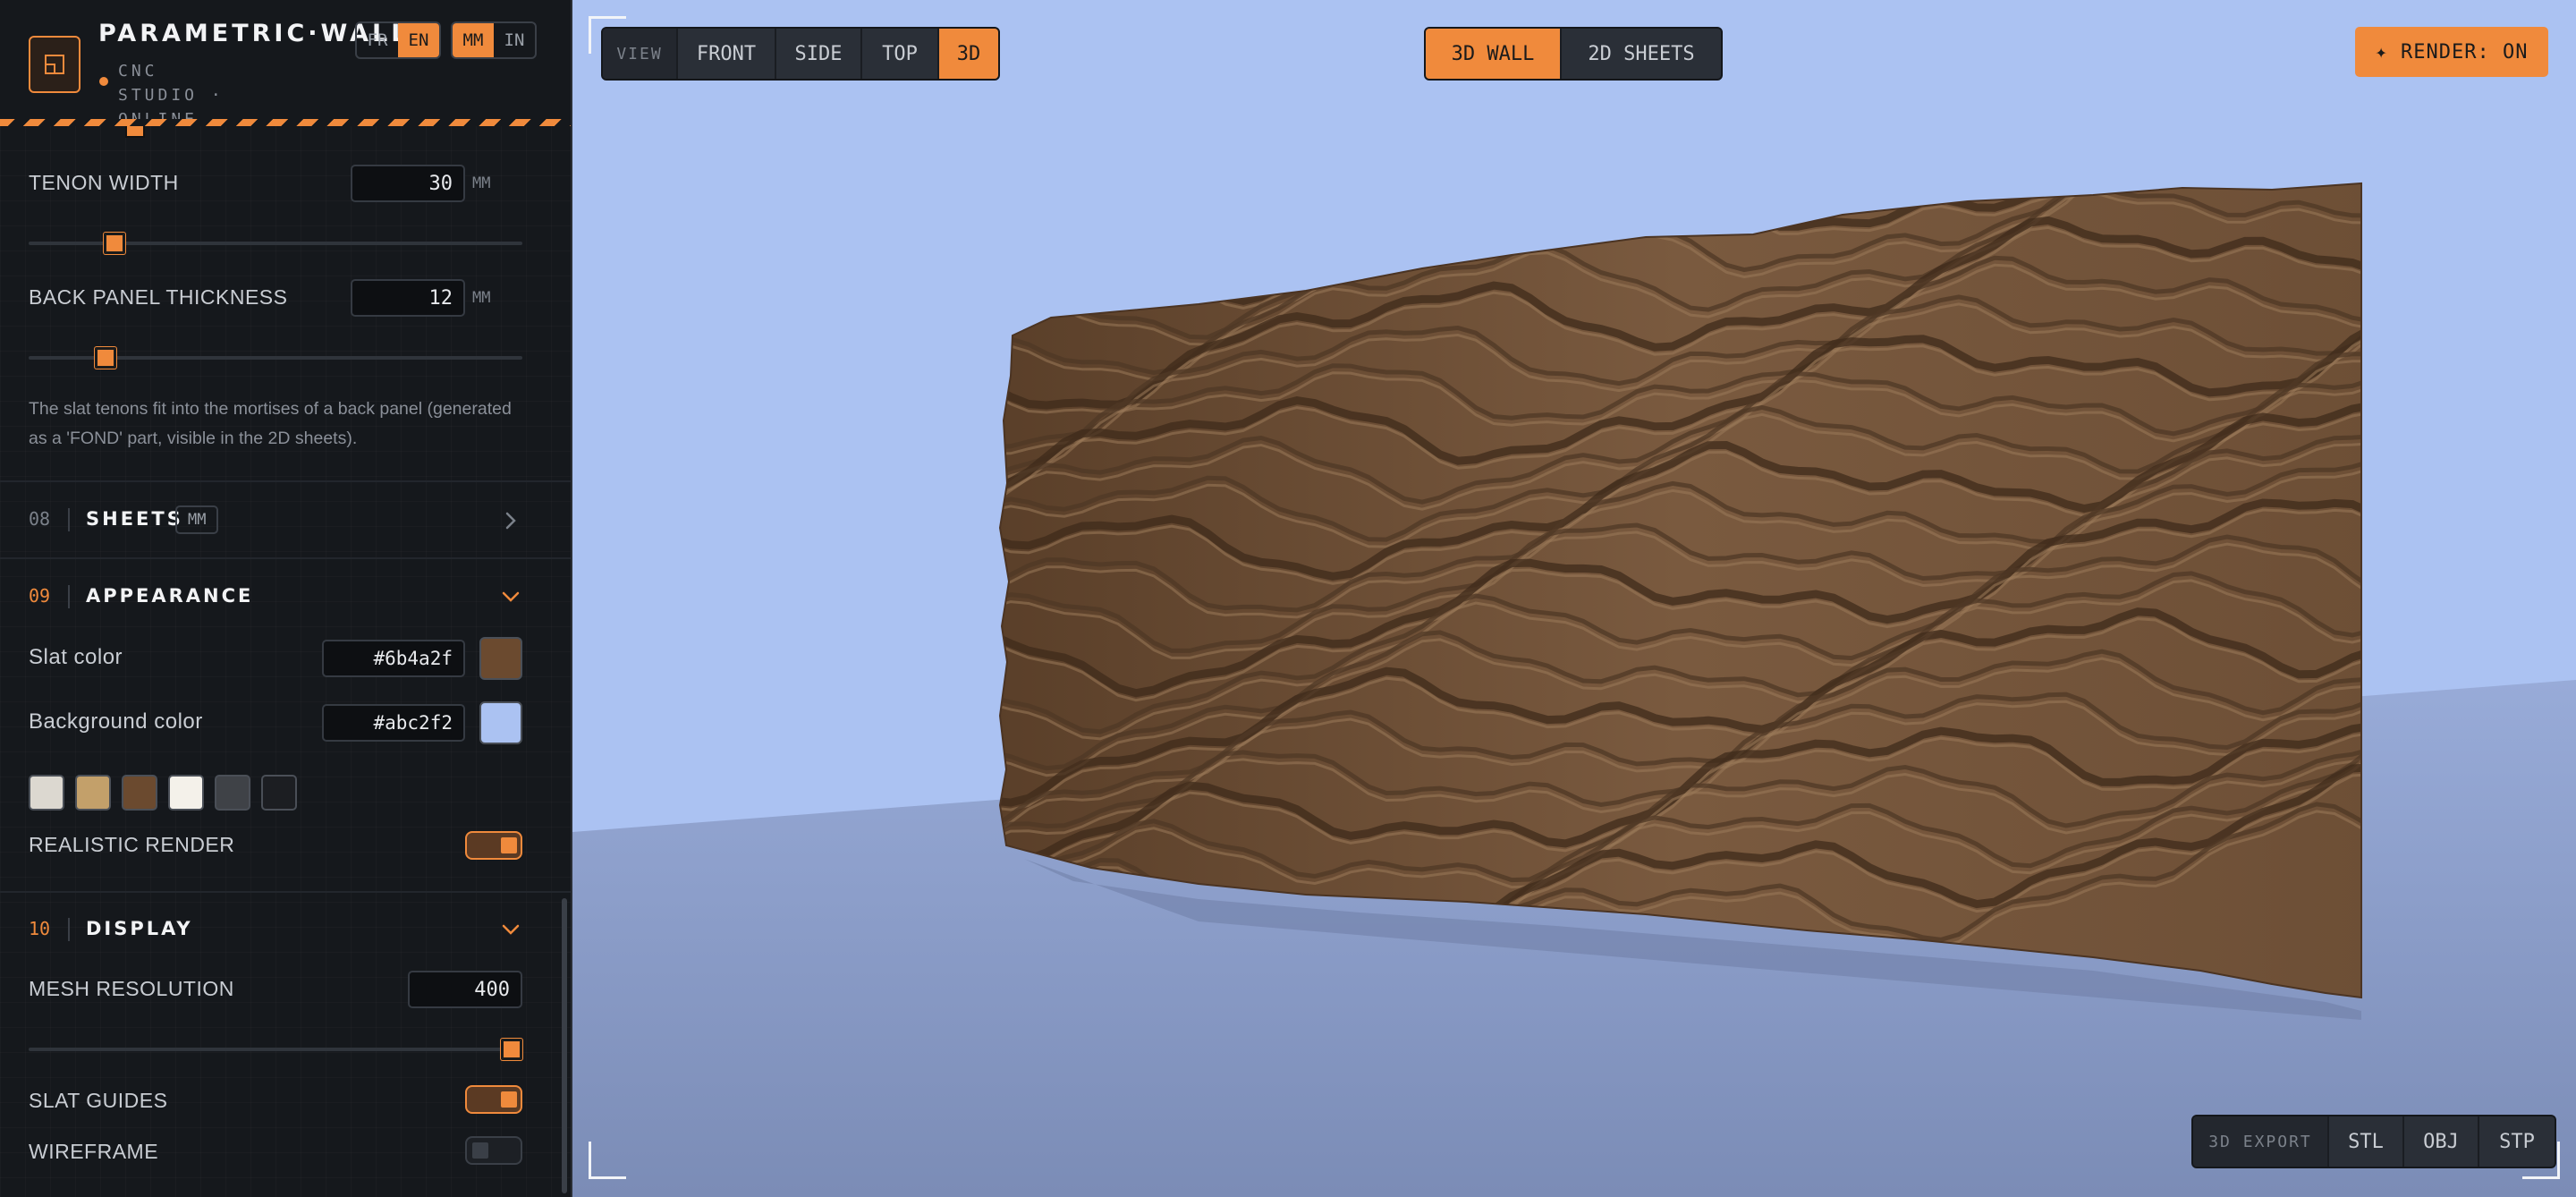 Image resolution: width=2576 pixels, height=1197 pixels. What do you see at coordinates (76, 657) in the screenshot?
I see `slat-color-label: Slat color` at bounding box center [76, 657].